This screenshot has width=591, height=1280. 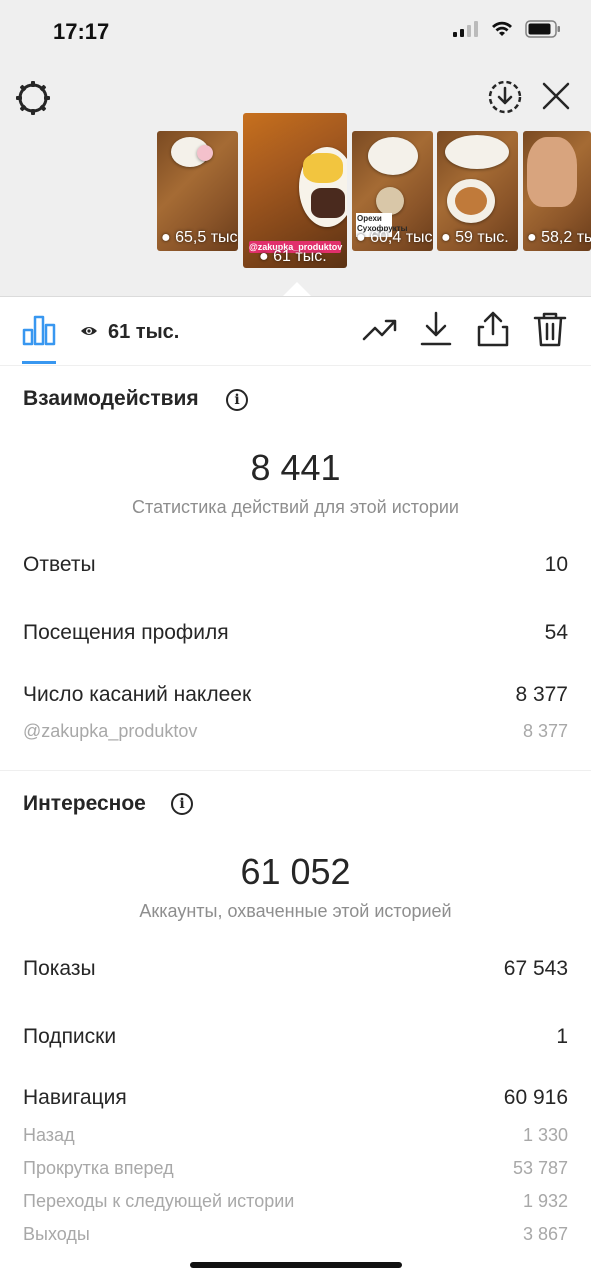 What do you see at coordinates (323, 168) in the screenshot?
I see `food-slice` at bounding box center [323, 168].